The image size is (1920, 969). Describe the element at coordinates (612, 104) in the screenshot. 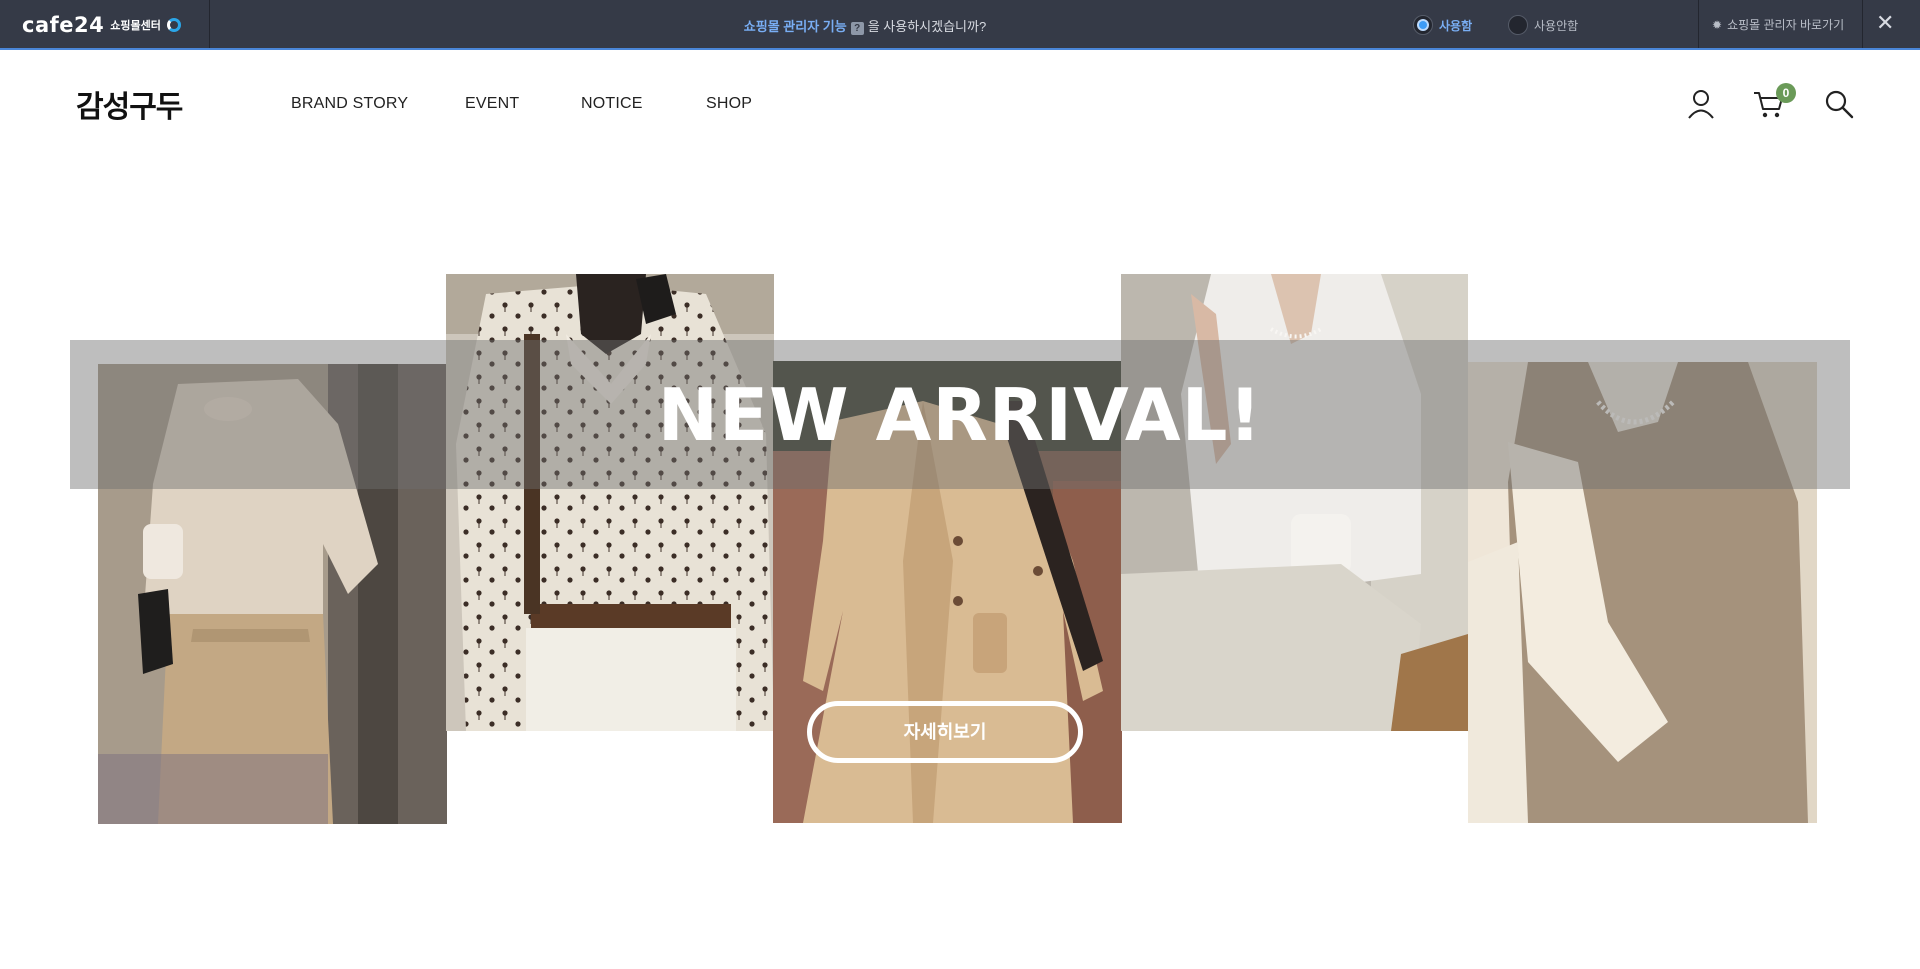

I see `nav-notice: NOTICE` at that location.